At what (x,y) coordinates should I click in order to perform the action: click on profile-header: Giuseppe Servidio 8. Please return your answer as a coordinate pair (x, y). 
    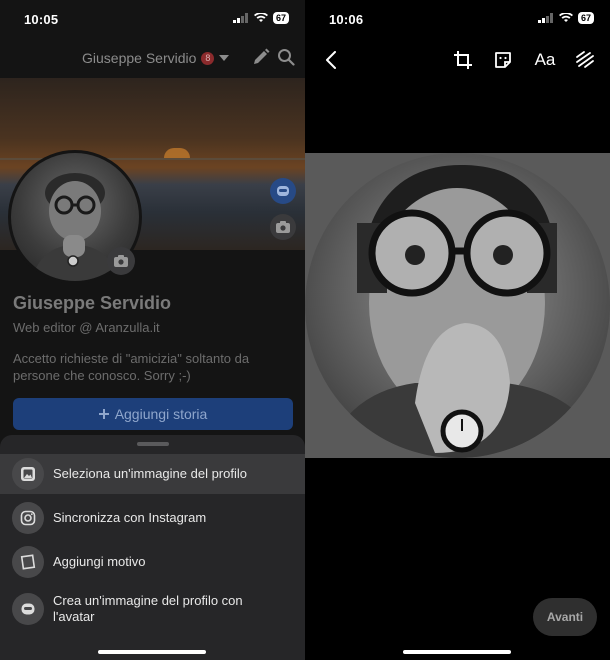
    Looking at the image, I should click on (152, 58).